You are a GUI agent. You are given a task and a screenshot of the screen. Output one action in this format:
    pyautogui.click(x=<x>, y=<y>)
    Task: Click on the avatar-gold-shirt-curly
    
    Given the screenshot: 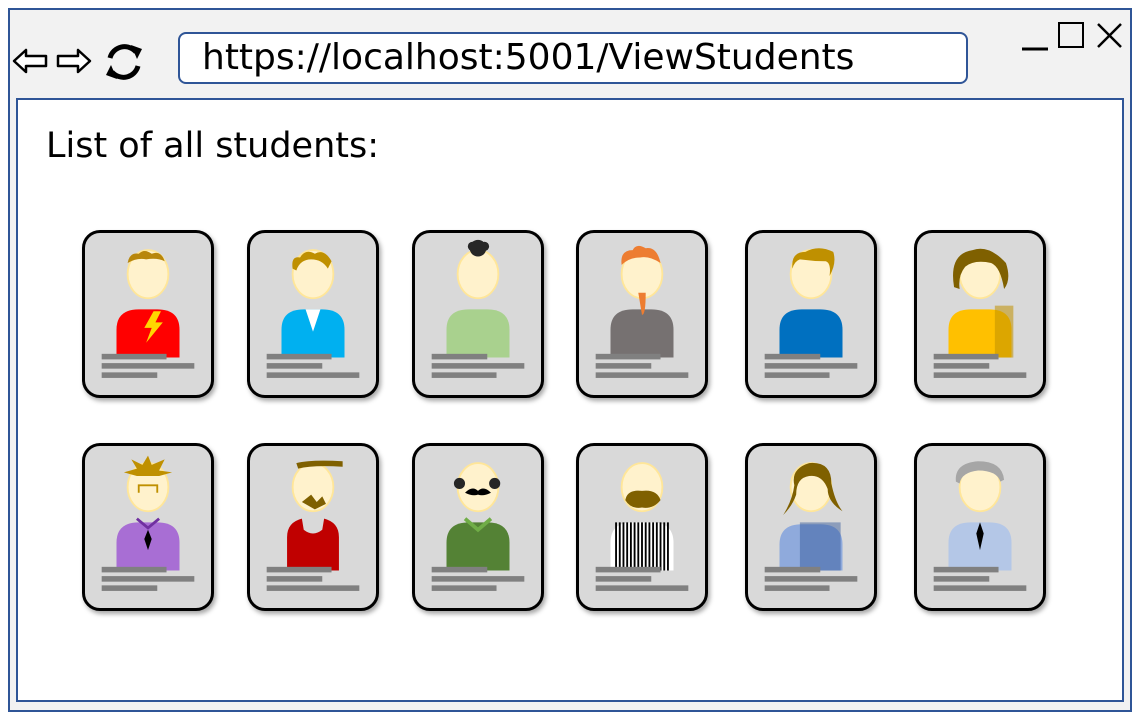 What is the action you would take?
    pyautogui.click(x=980, y=313)
    